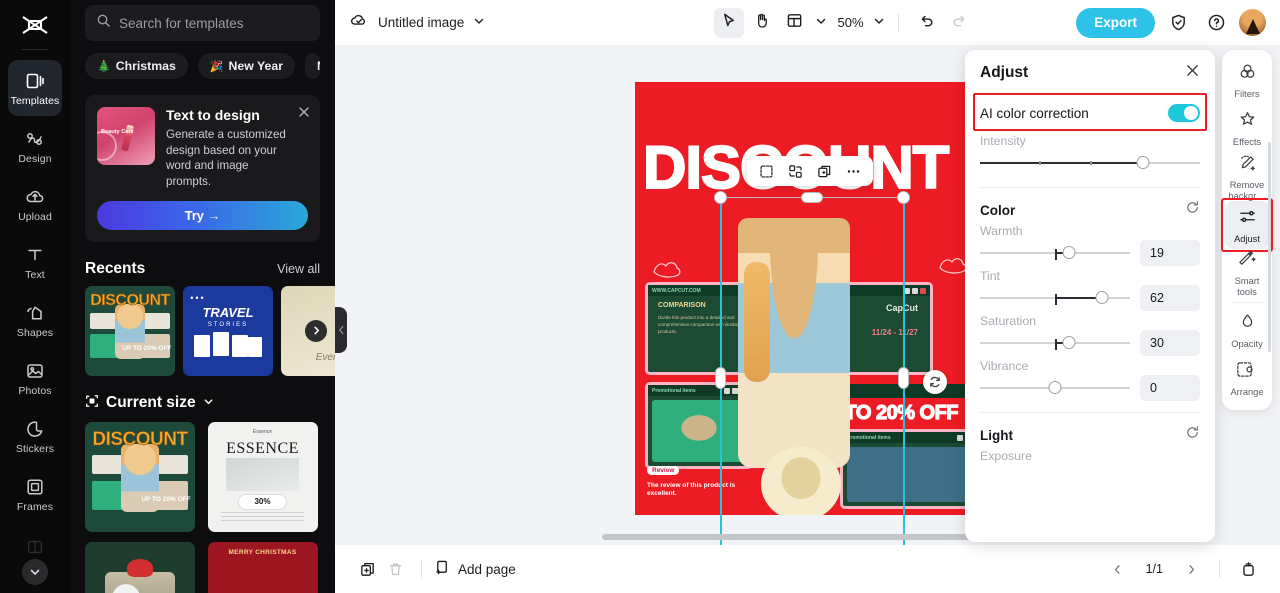 The height and width of the screenshot is (593, 1280). What do you see at coordinates (728, 22) in the screenshot?
I see `select-tool-button` at bounding box center [728, 22].